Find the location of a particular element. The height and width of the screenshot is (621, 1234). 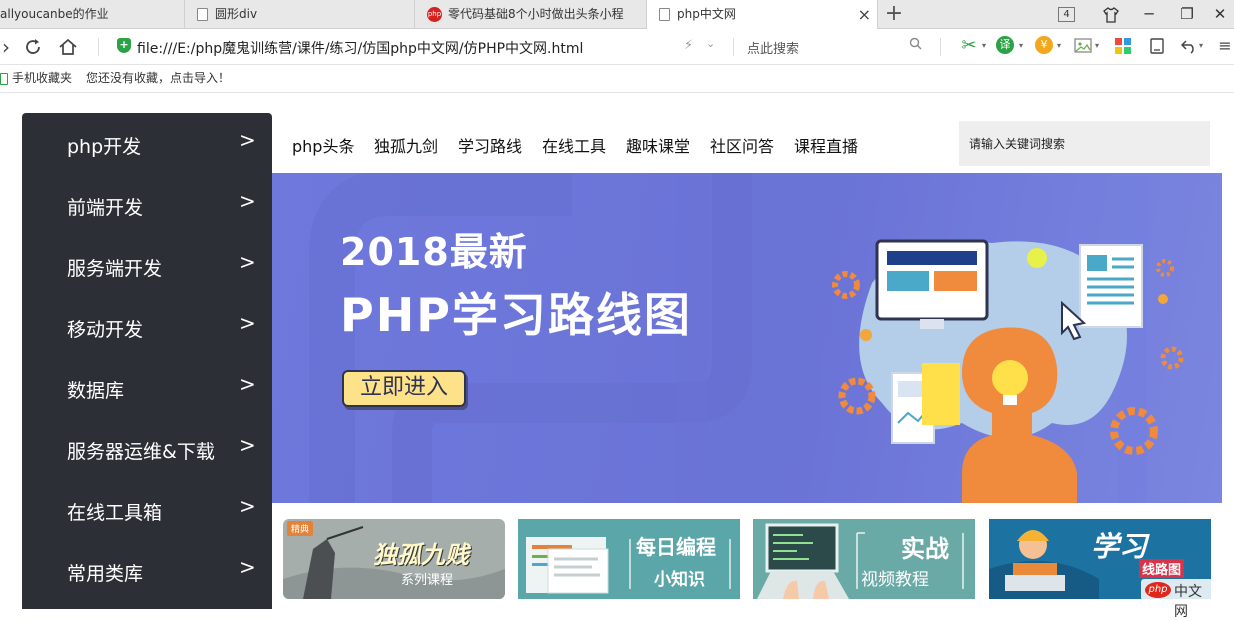

php-cn-watermark: php 中文网 is located at coordinates (1177, 599).